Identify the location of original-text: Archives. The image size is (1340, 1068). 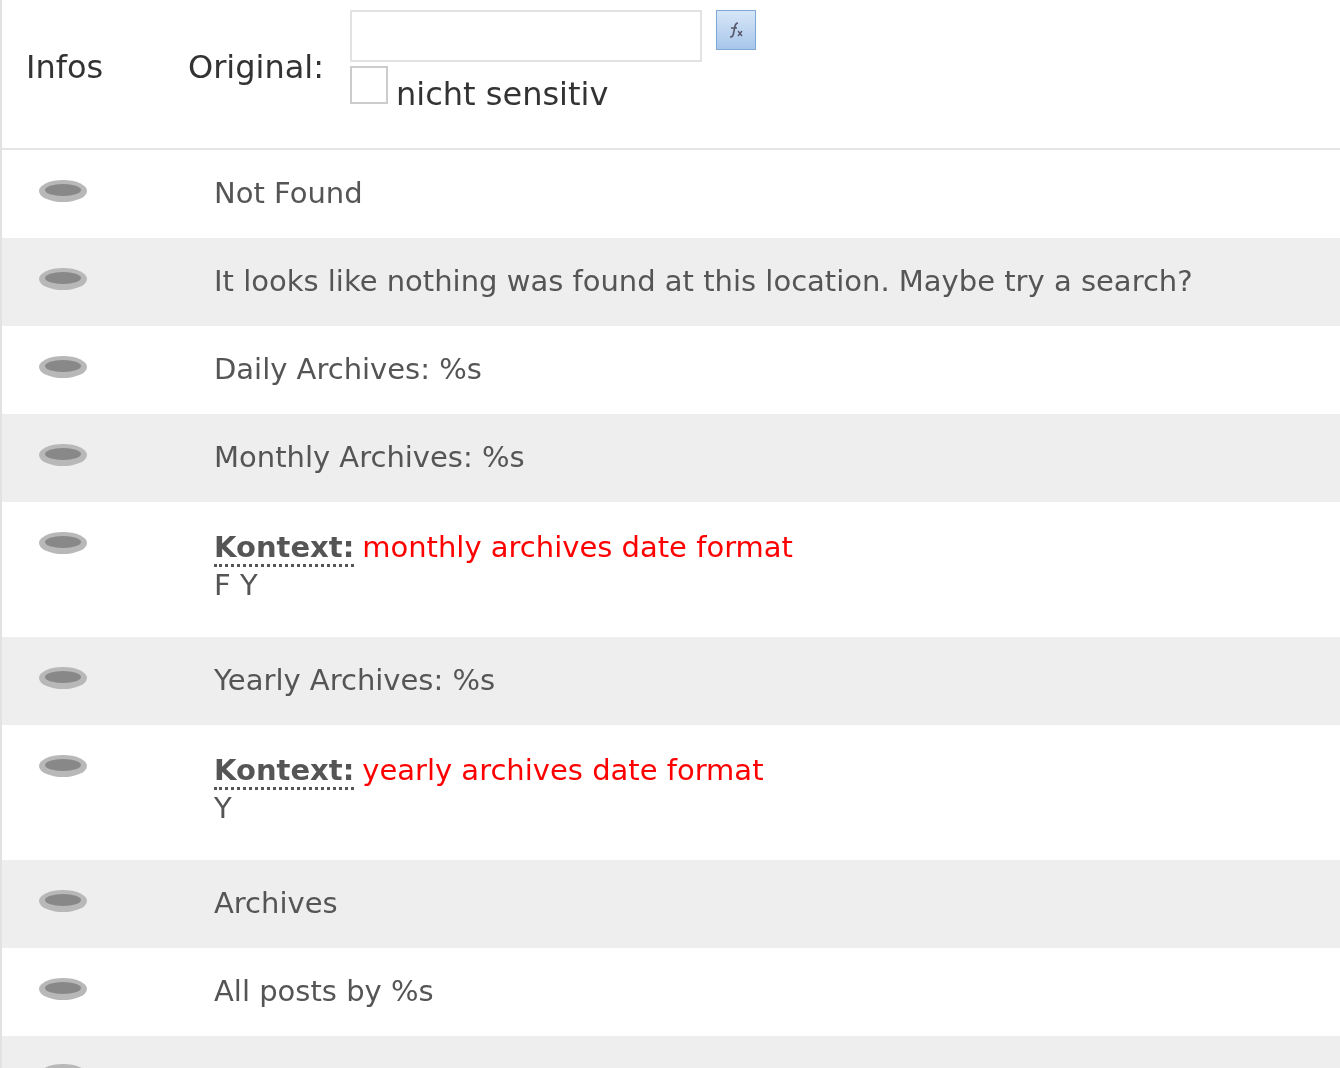
(276, 903).